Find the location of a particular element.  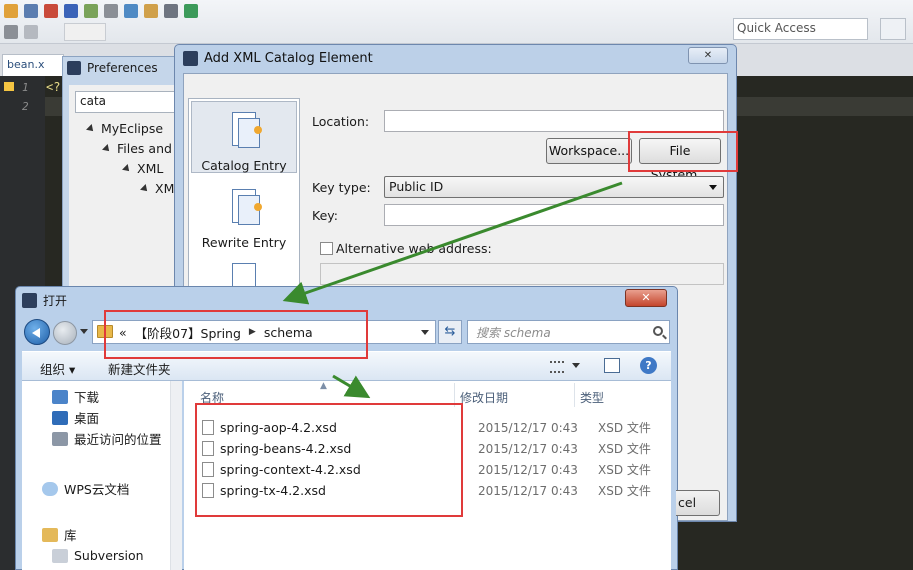

arrow-to-files is located at coordinates (351, 386).